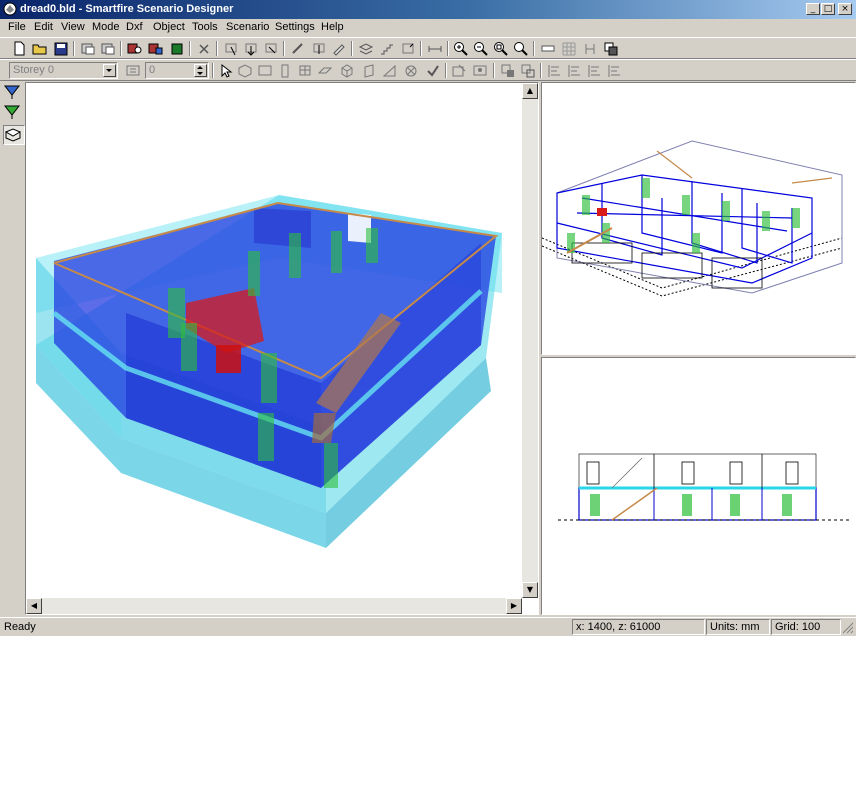 The image size is (856, 800). What do you see at coordinates (73, 27) in the screenshot?
I see `menu-view: View` at bounding box center [73, 27].